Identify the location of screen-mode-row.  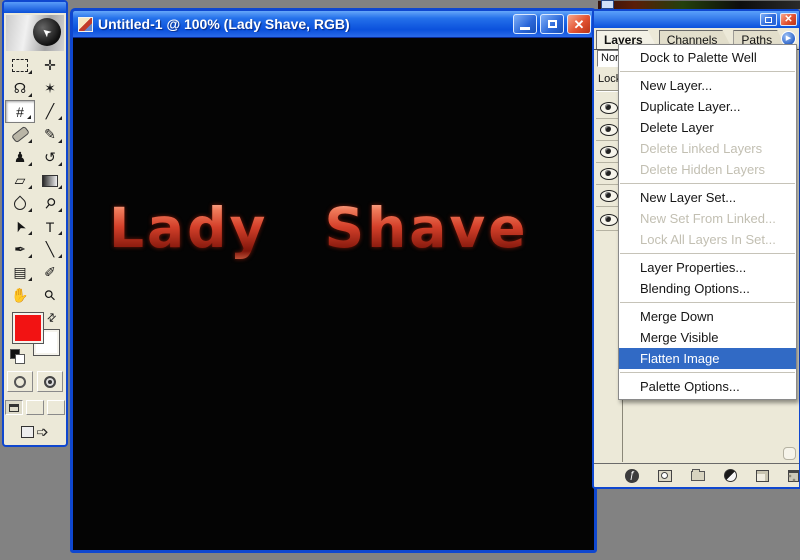
(35, 407).